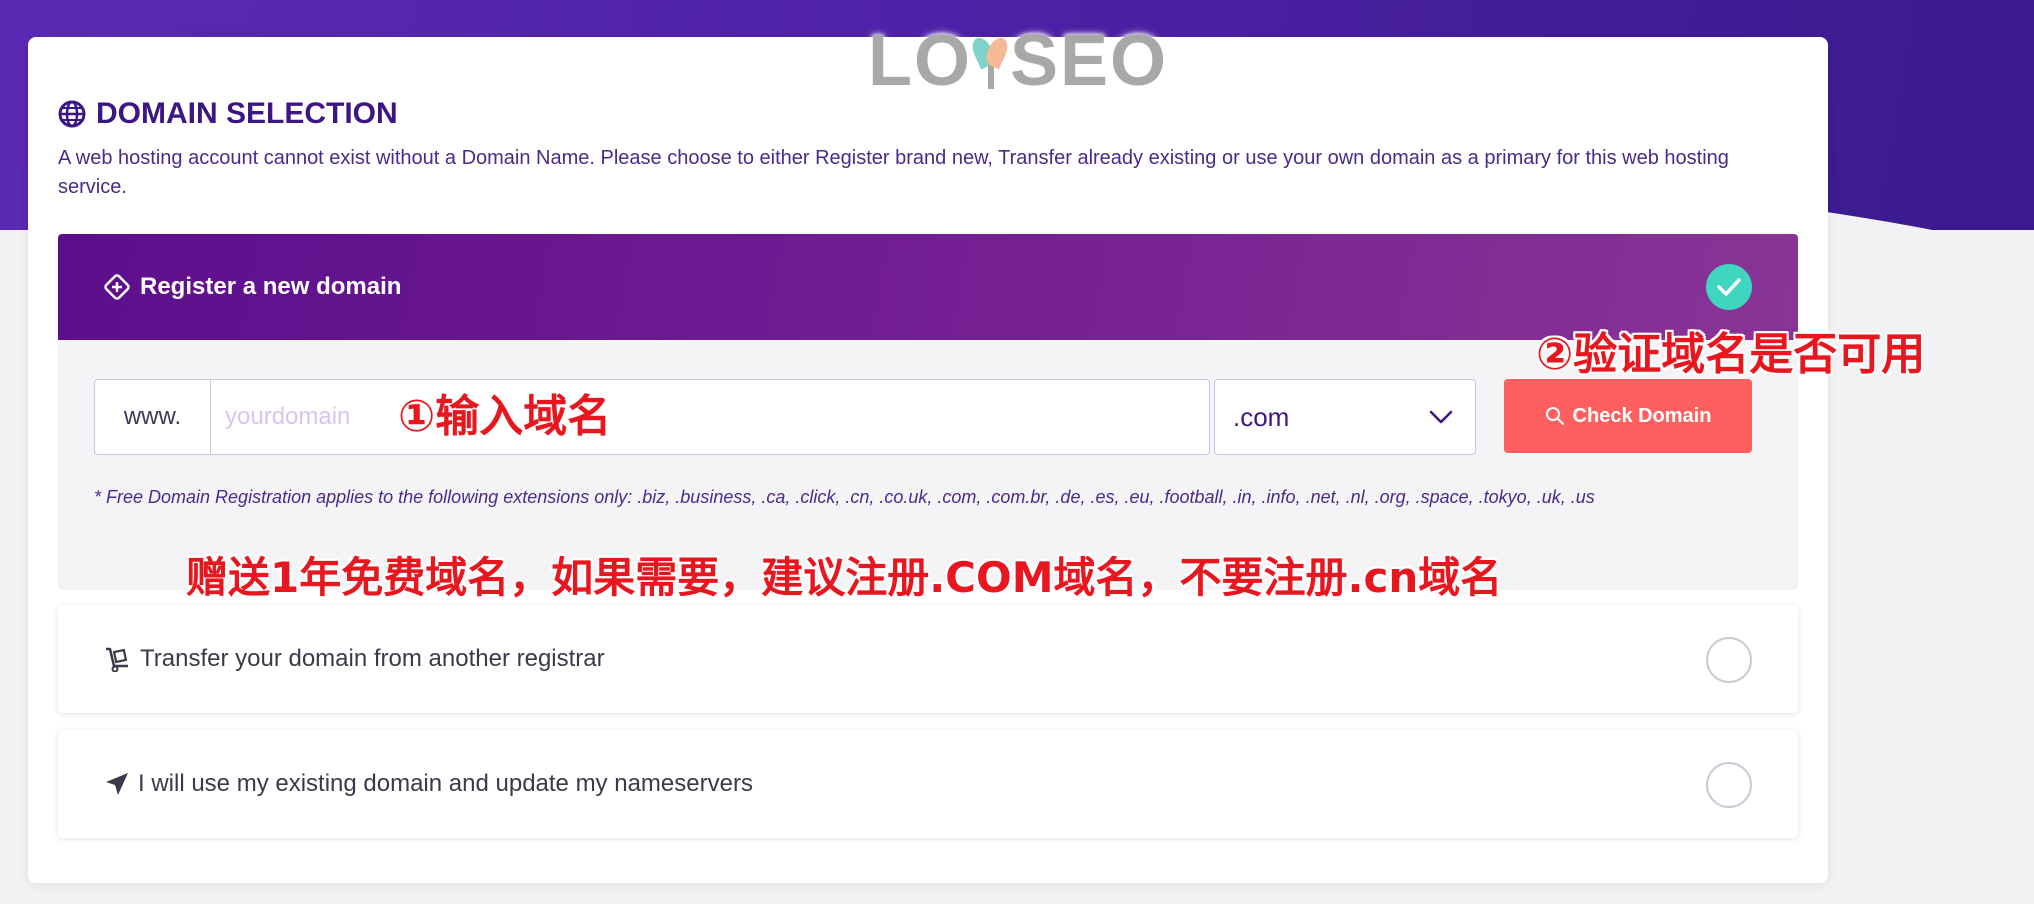  Describe the element at coordinates (1731, 354) in the screenshot. I see `annotation-step2: ②验证域名是否可用` at that location.